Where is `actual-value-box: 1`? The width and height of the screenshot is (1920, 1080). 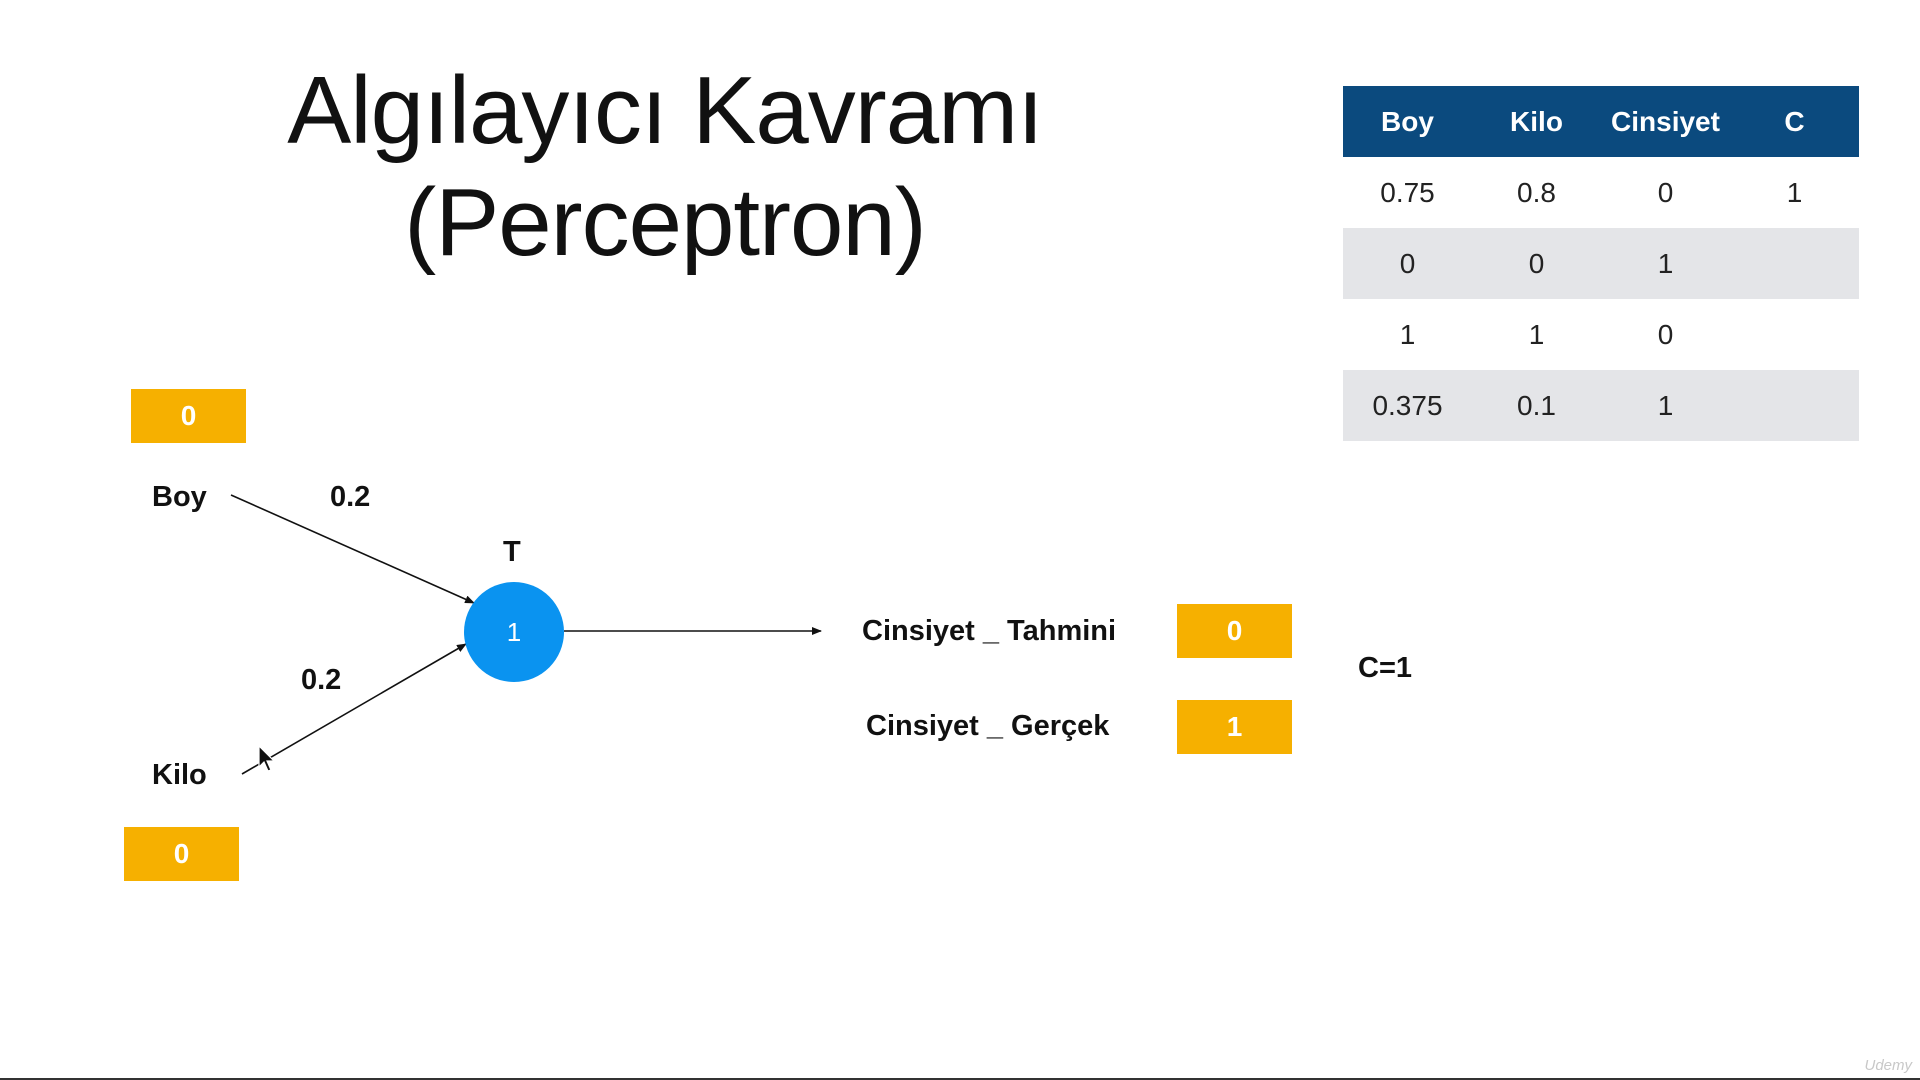 actual-value-box: 1 is located at coordinates (1234, 727).